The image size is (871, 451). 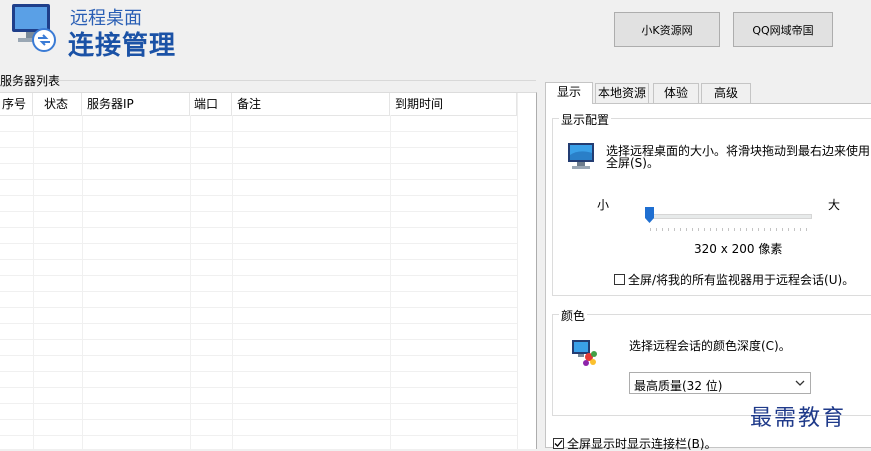 What do you see at coordinates (16, 104) in the screenshot?
I see `column-header-index: 序号` at bounding box center [16, 104].